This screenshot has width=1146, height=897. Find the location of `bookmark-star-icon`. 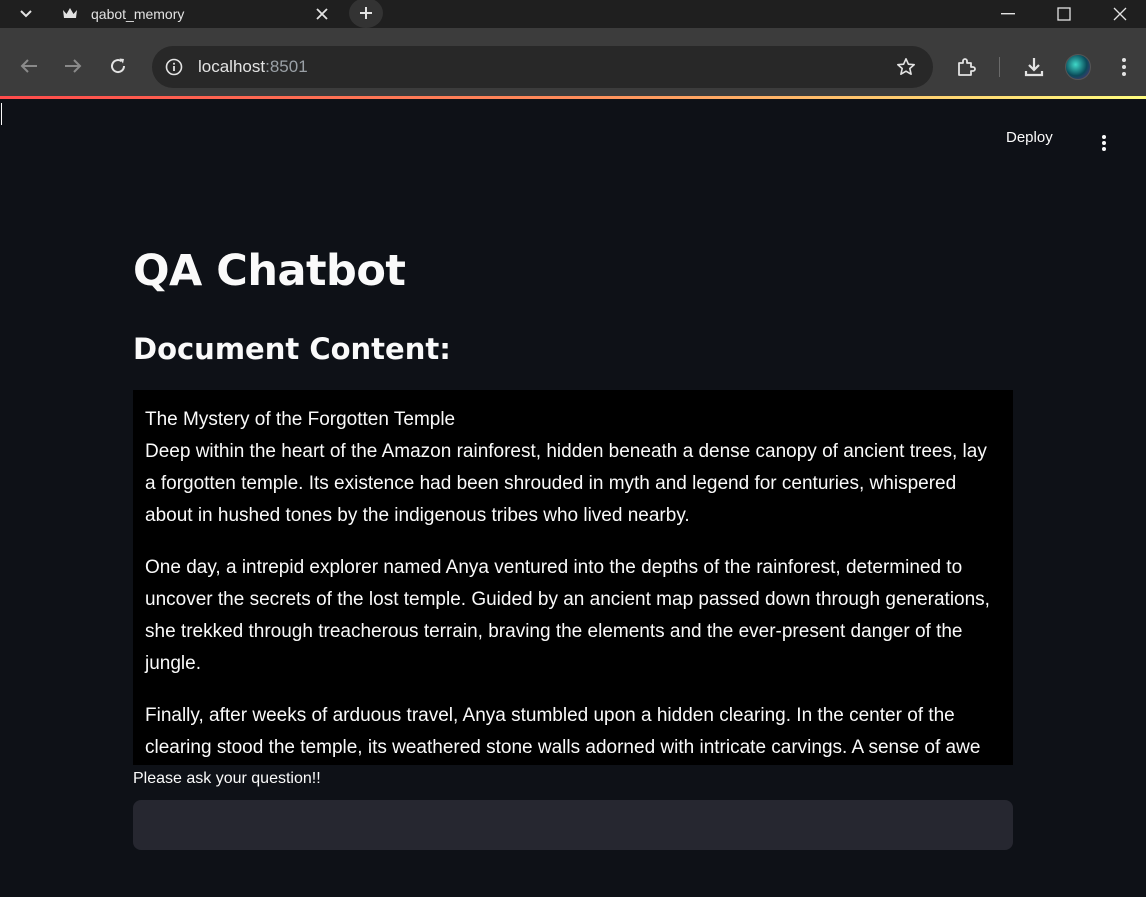

bookmark-star-icon is located at coordinates (906, 67).